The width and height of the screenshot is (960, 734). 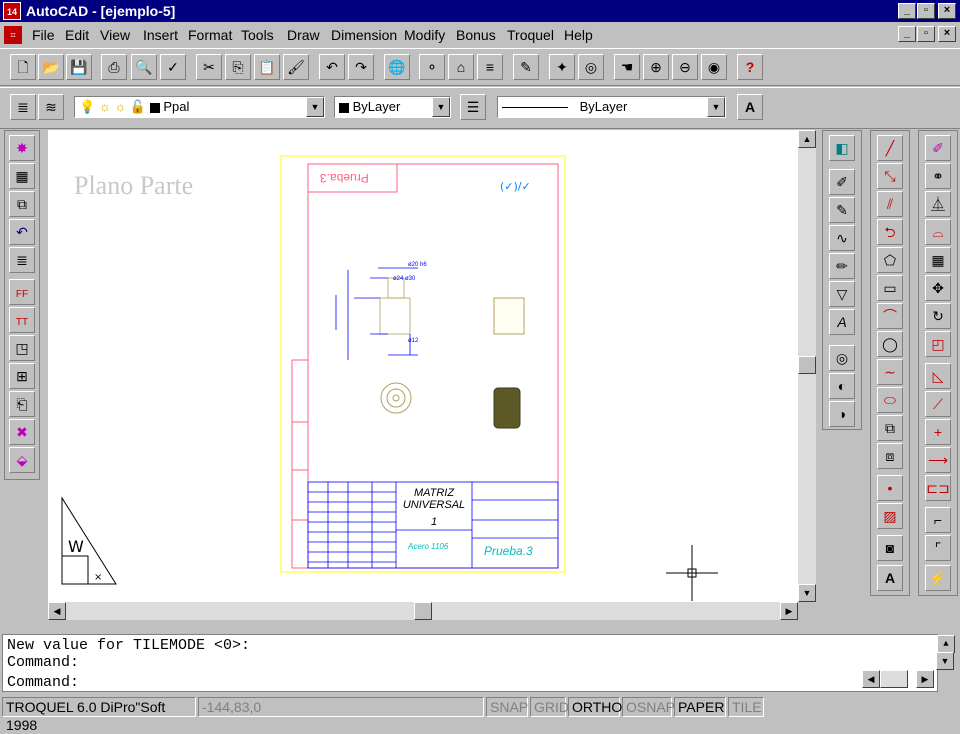 I want to click on menu-dimension: Dimension, so click(x=364, y=35).